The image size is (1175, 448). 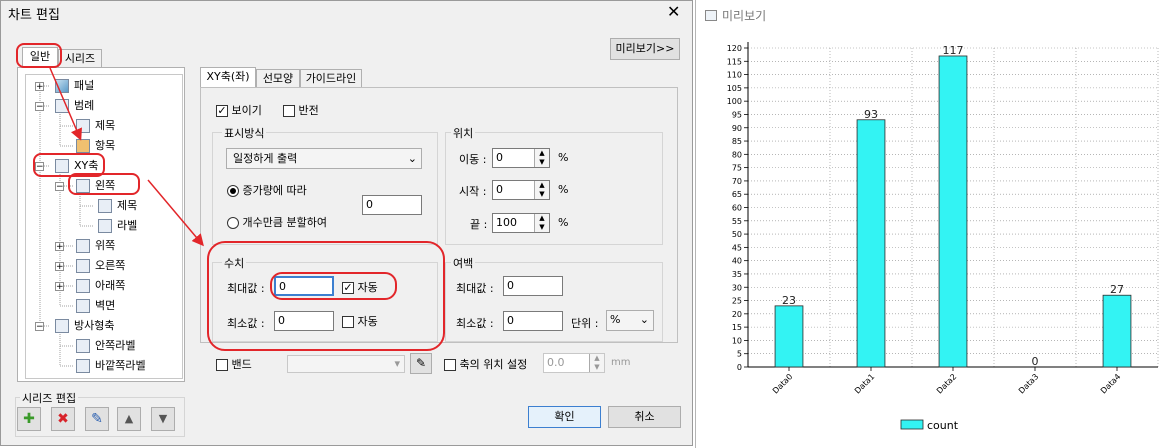 What do you see at coordinates (737, 327) in the screenshot?
I see `y-tick-label: 15` at bounding box center [737, 327].